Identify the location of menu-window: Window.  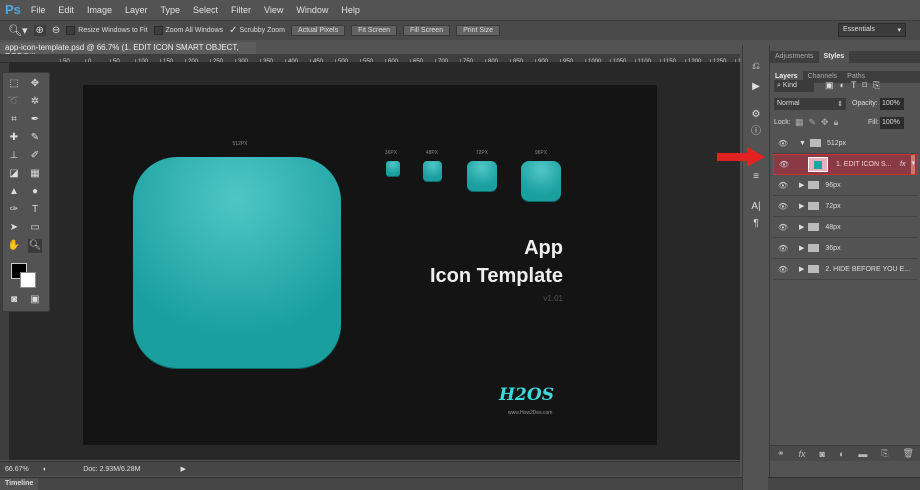
(312, 10).